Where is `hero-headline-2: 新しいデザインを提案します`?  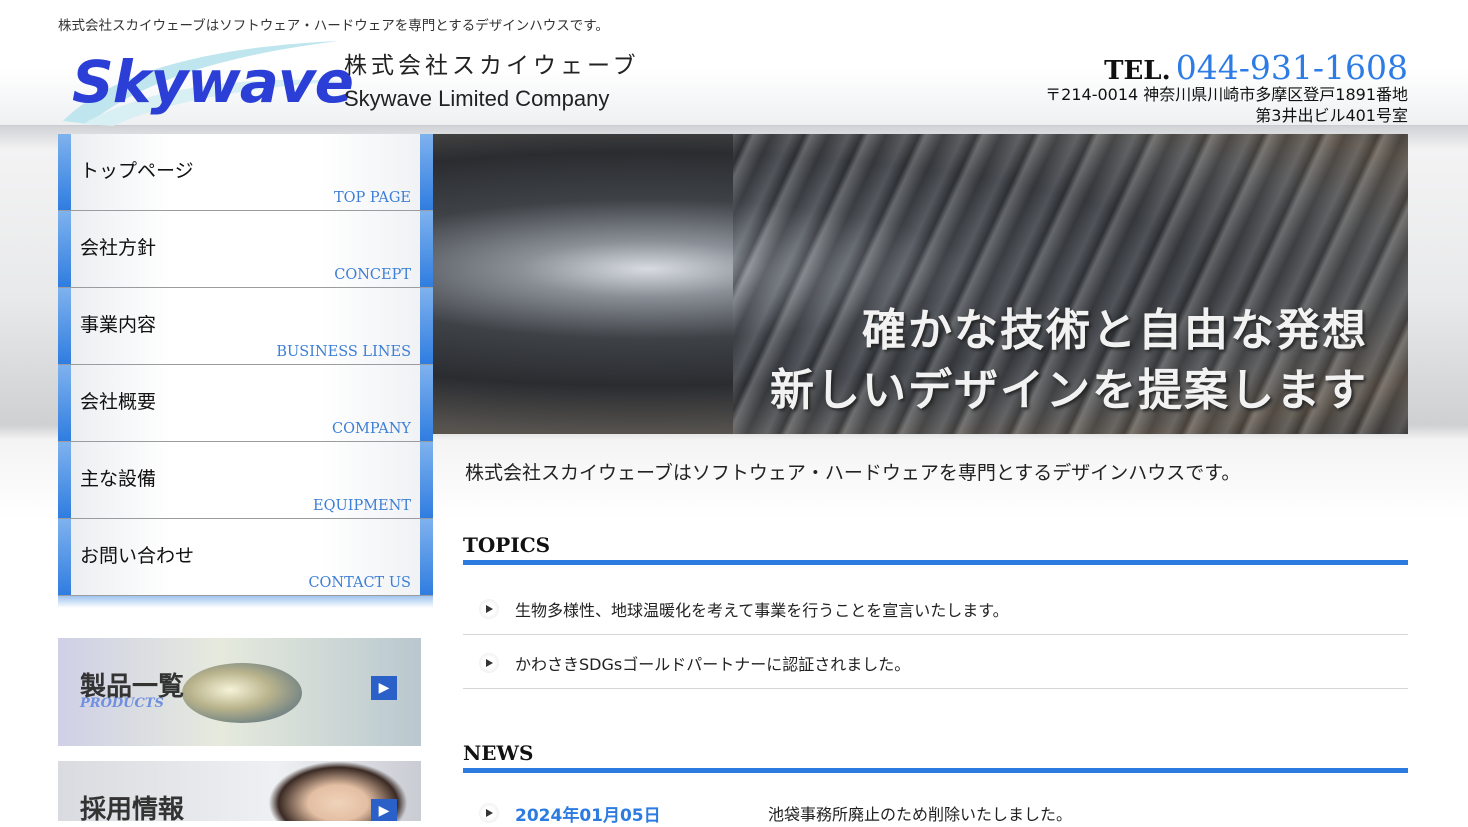 hero-headline-2: 新しいデザインを提案します is located at coordinates (1069, 390).